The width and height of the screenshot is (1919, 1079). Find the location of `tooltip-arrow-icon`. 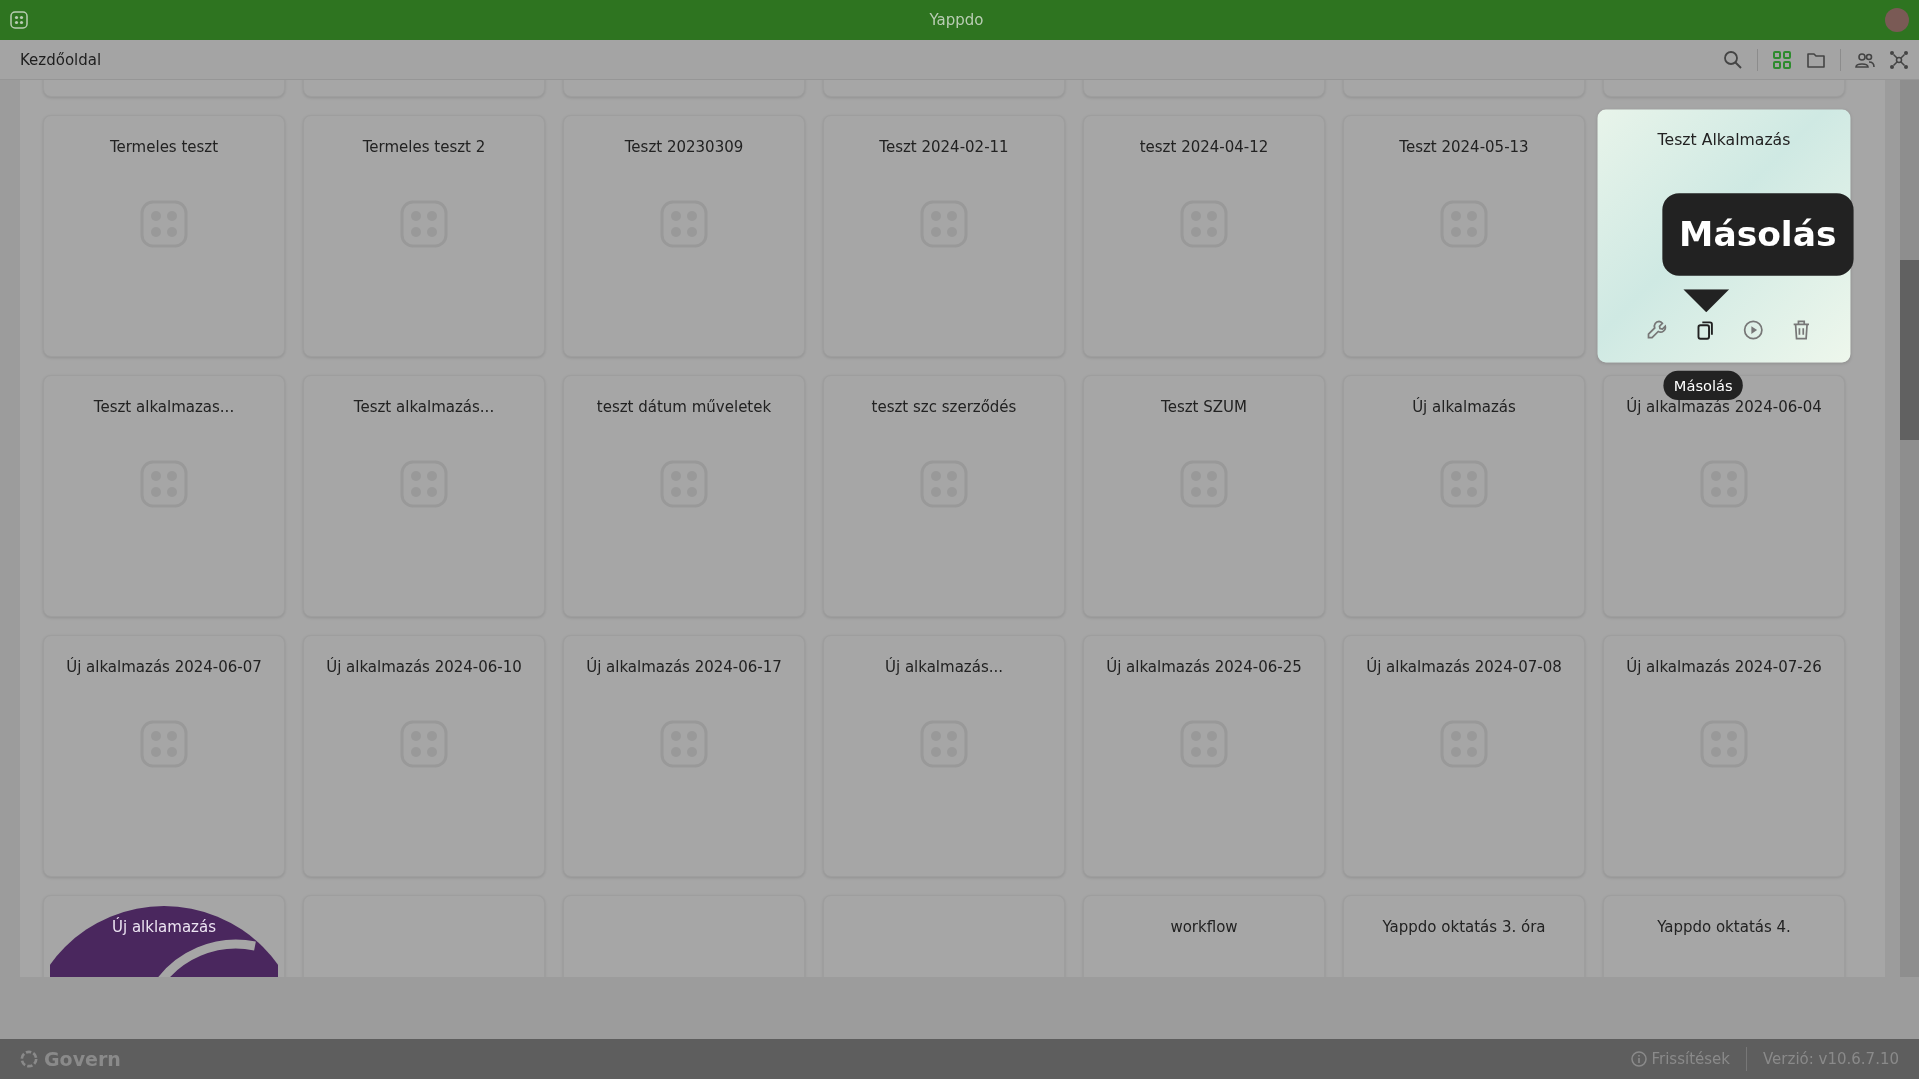

tooltip-arrow-icon is located at coordinates (1706, 301).